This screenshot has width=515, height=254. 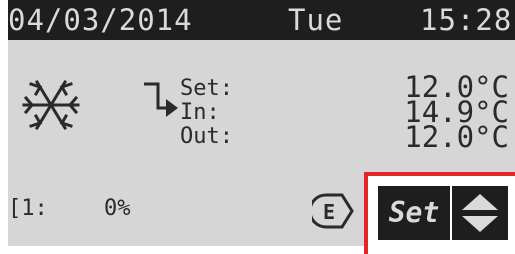 What do you see at coordinates (100, 20) in the screenshot?
I see `date-text: 04/03/2014` at bounding box center [100, 20].